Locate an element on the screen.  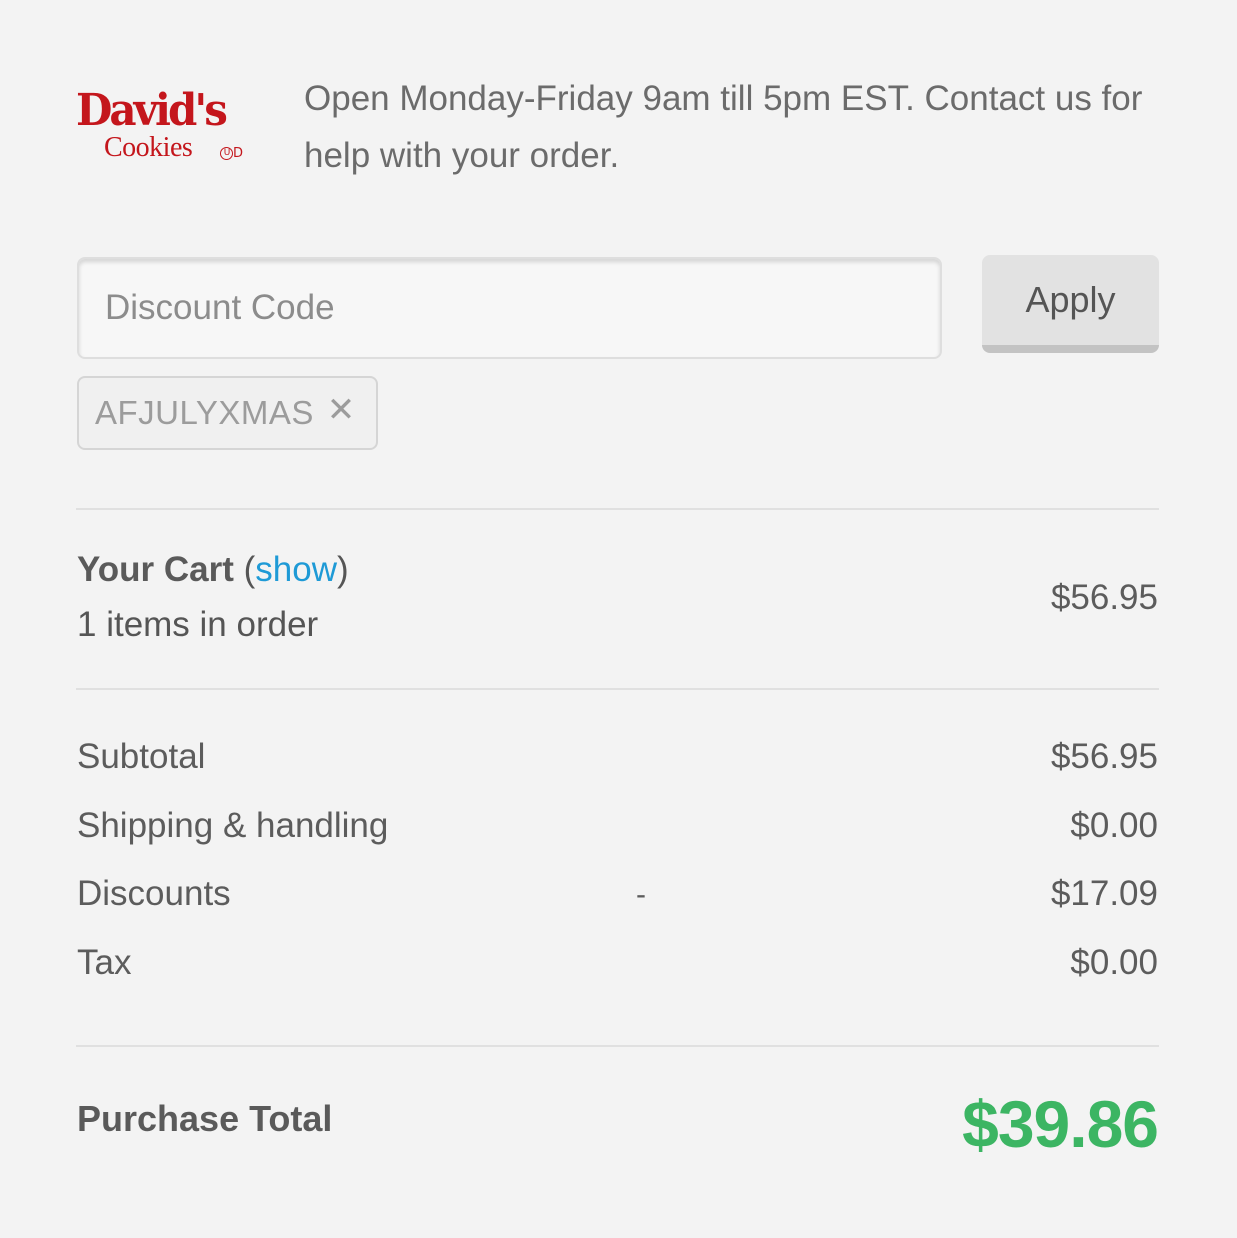
discount-code-input is located at coordinates (509, 308).